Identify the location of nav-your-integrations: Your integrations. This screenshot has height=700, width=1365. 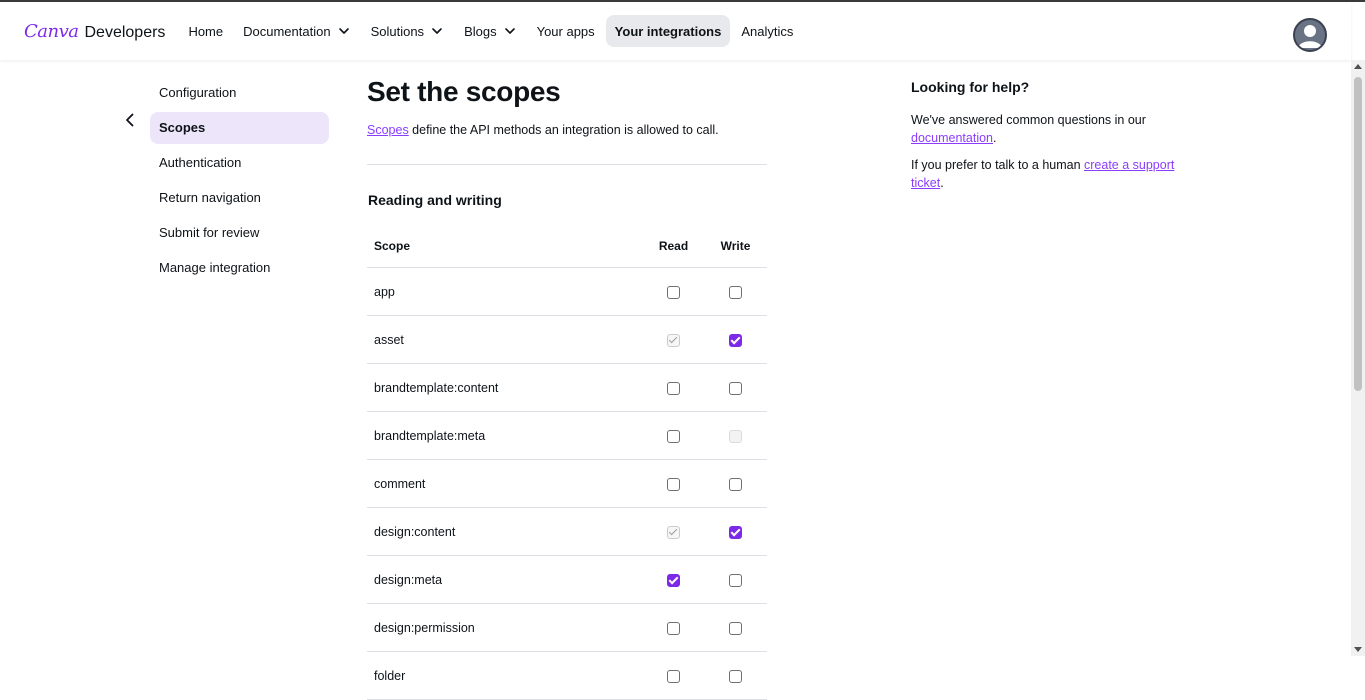
(668, 31).